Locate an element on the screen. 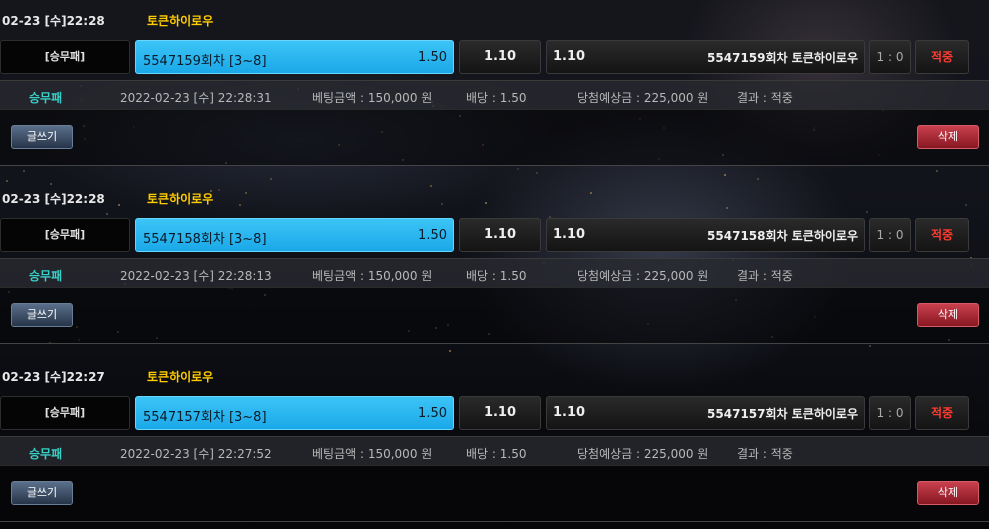 This screenshot has height=529, width=989. pick-label: 5547159회차 [3~8] is located at coordinates (205, 61).